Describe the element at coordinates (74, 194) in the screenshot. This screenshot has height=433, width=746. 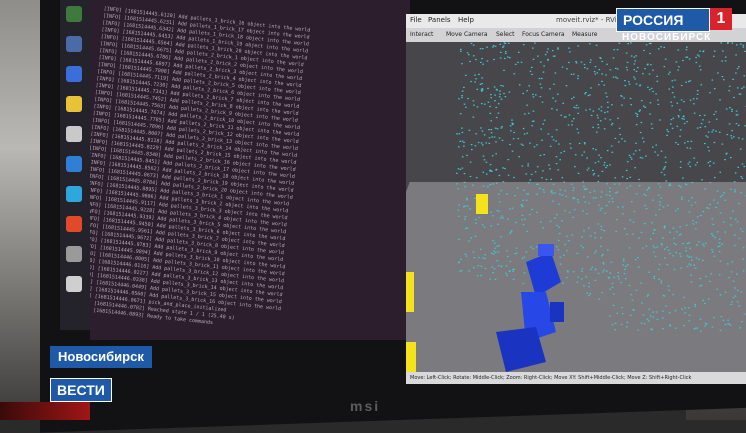
I see `telegram-icon` at that location.